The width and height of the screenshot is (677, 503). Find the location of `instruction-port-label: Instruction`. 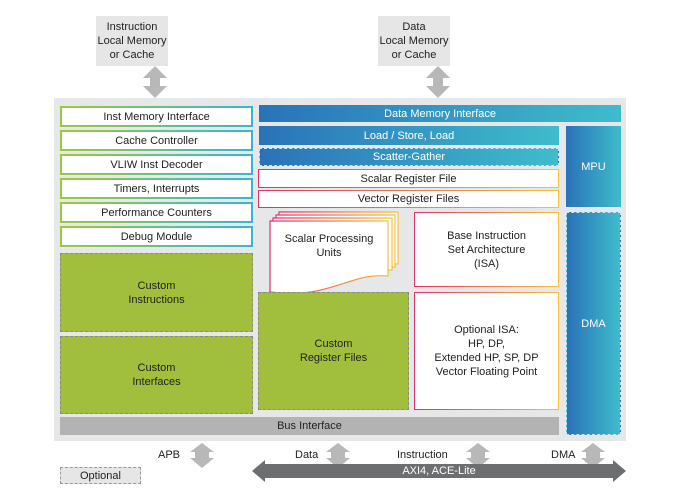

instruction-port-label: Instruction is located at coordinates (422, 455).